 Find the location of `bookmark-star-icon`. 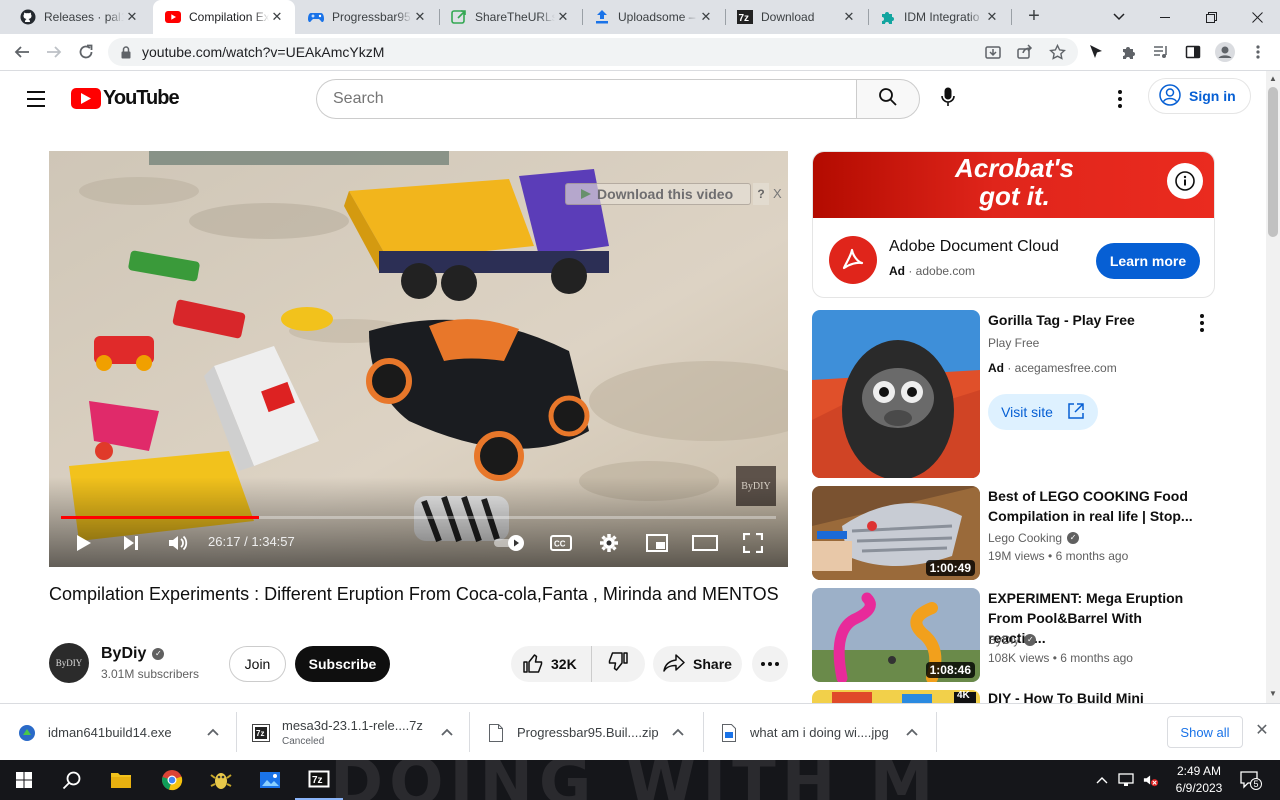

bookmark-star-icon is located at coordinates (1057, 52).